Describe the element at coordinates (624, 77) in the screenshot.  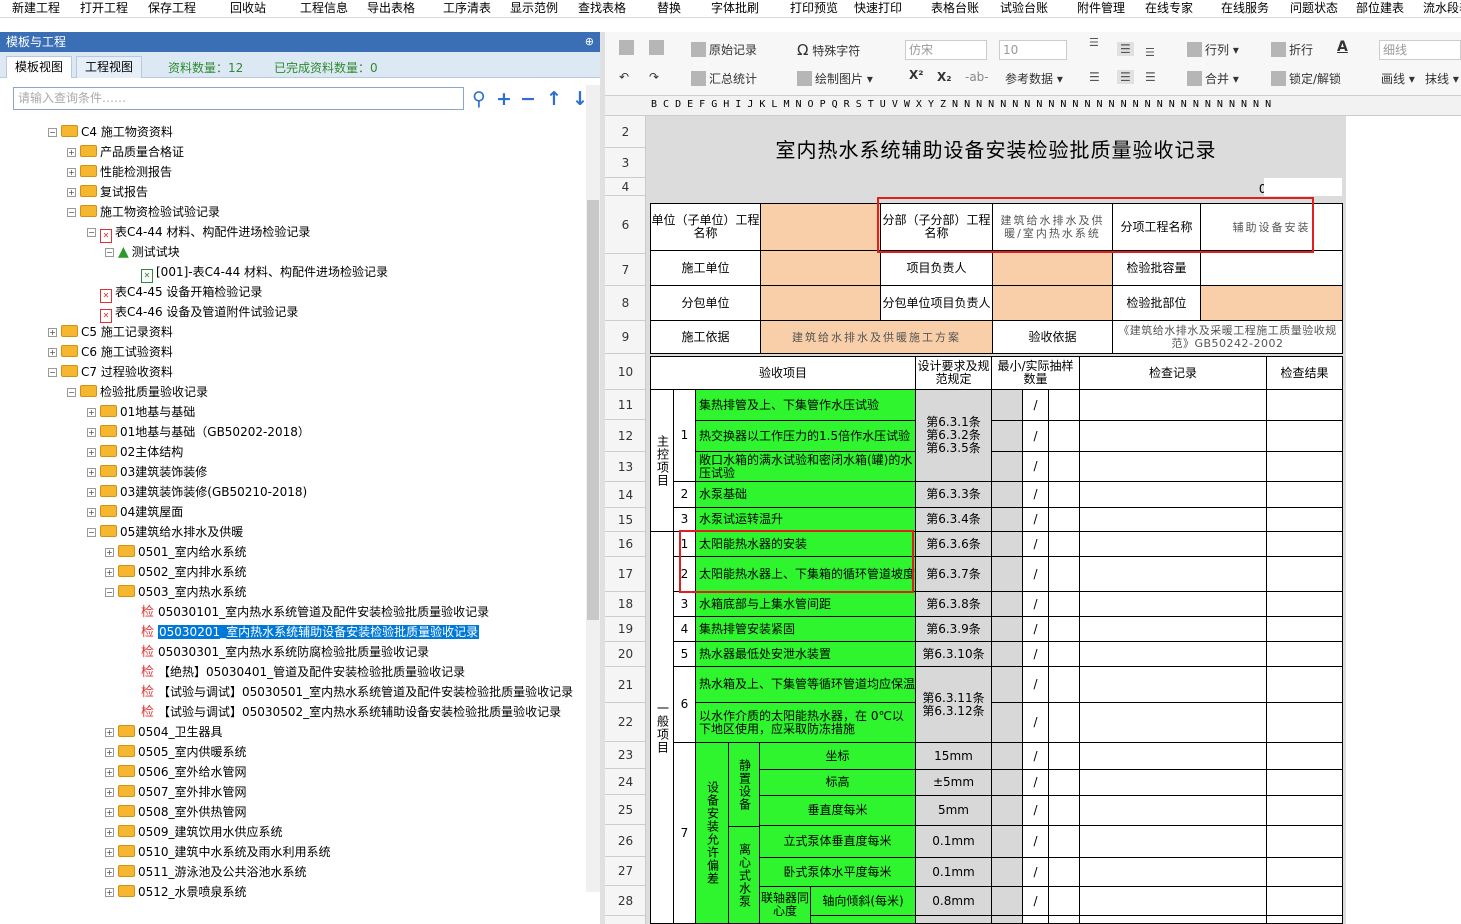
I see `undo-icon: ↶` at that location.